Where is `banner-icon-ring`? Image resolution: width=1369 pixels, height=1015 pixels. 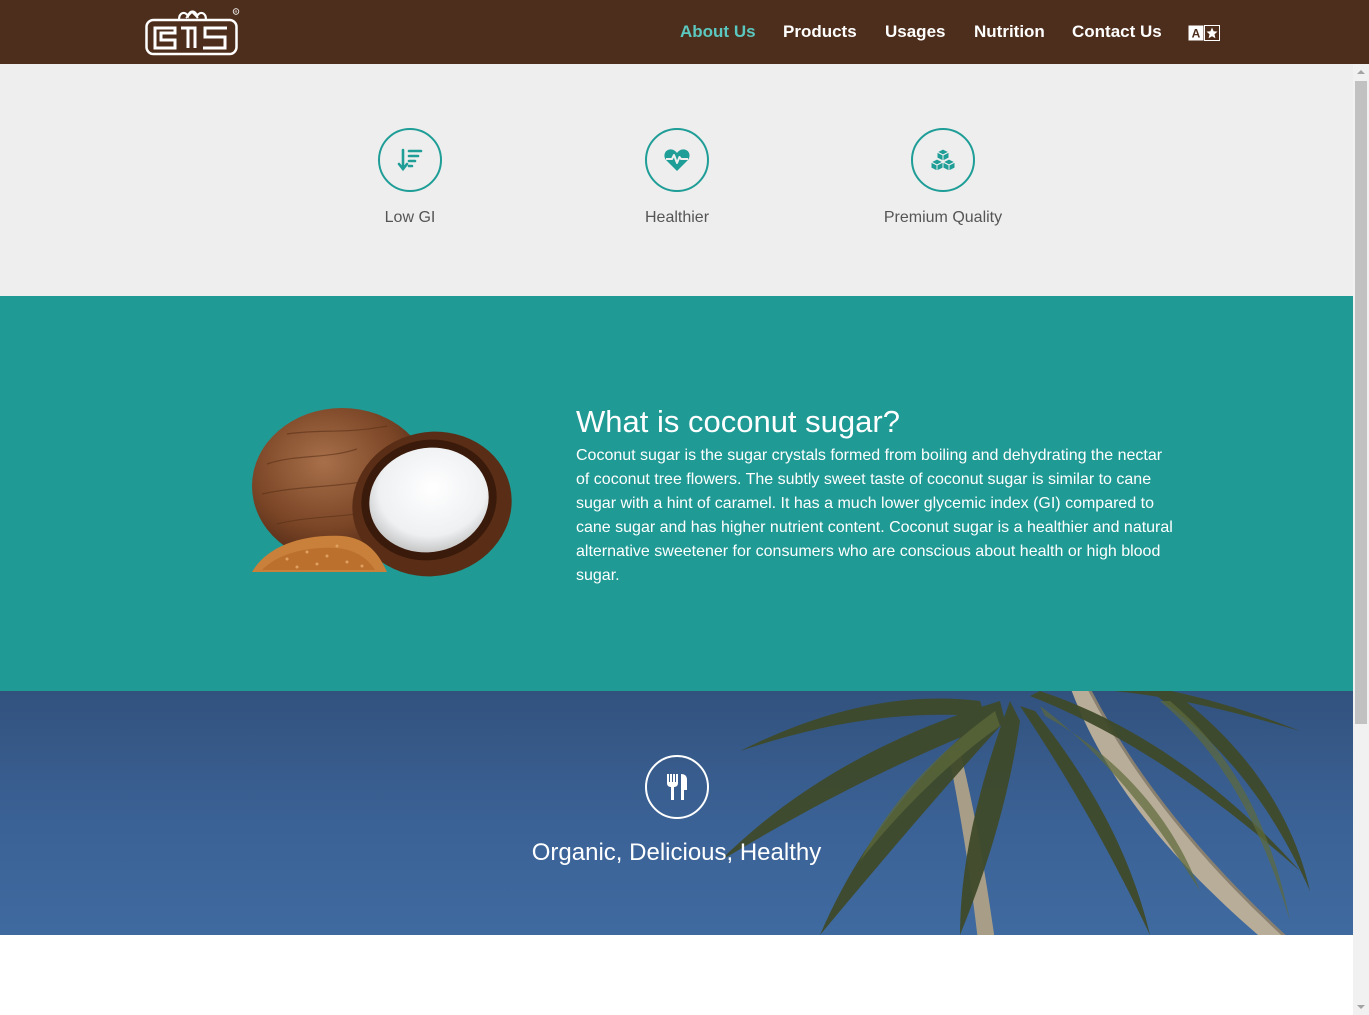 banner-icon-ring is located at coordinates (677, 787).